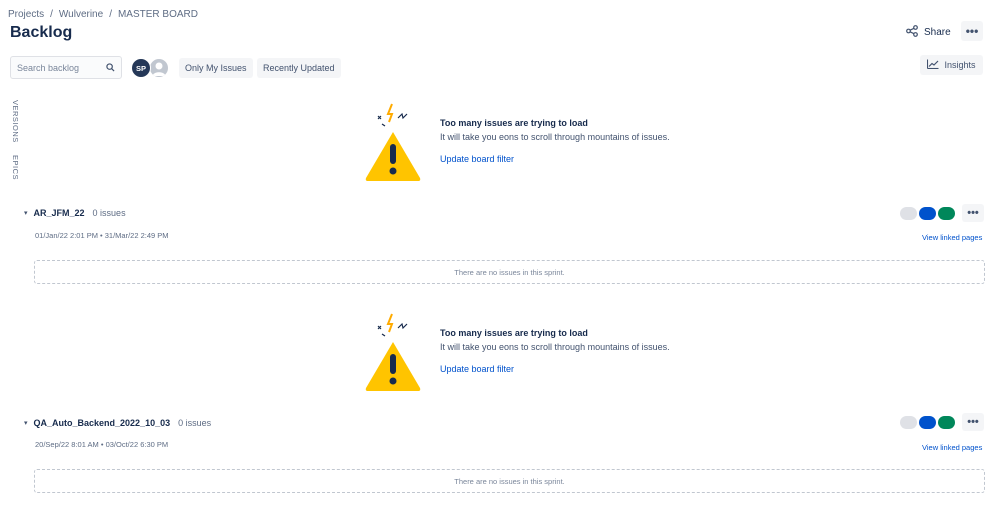 The width and height of the screenshot is (998, 525). Describe the element at coordinates (912, 32) in the screenshot. I see `share-icon` at that location.